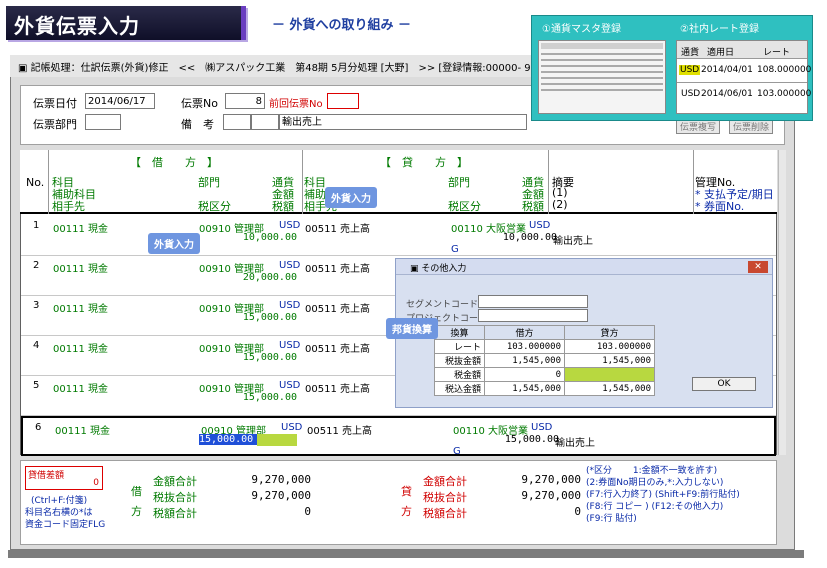  What do you see at coordinates (584, 267) in the screenshot?
I see `dialog-title: ▣ その他入力` at bounding box center [584, 267].